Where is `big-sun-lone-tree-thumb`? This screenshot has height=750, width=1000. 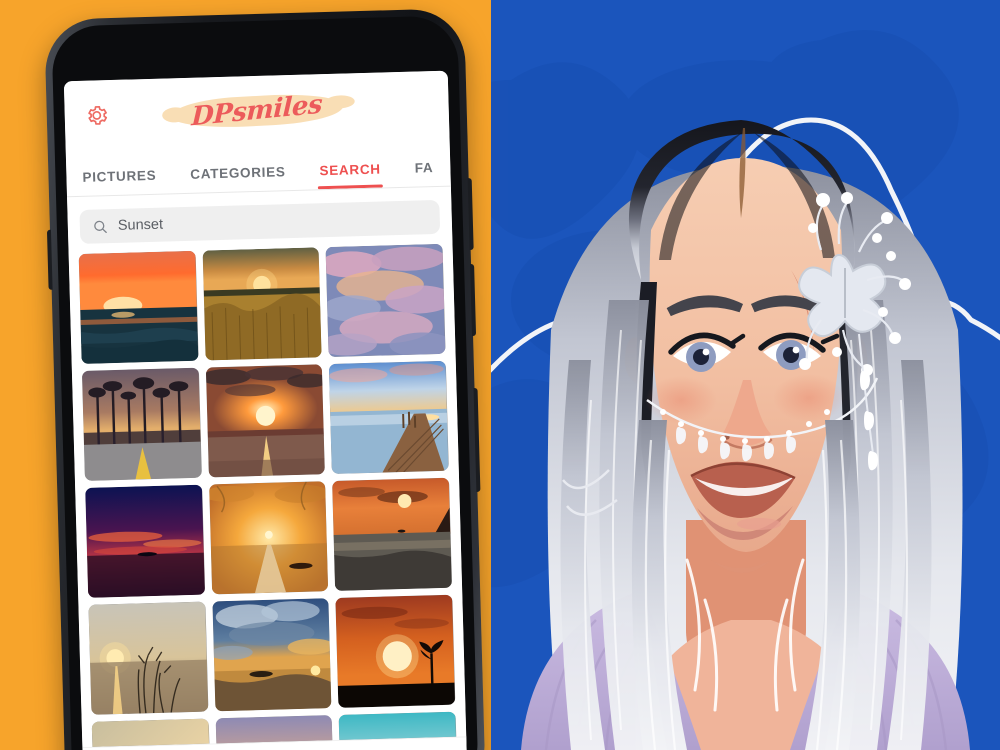 big-sun-lone-tree-thumb is located at coordinates (395, 651).